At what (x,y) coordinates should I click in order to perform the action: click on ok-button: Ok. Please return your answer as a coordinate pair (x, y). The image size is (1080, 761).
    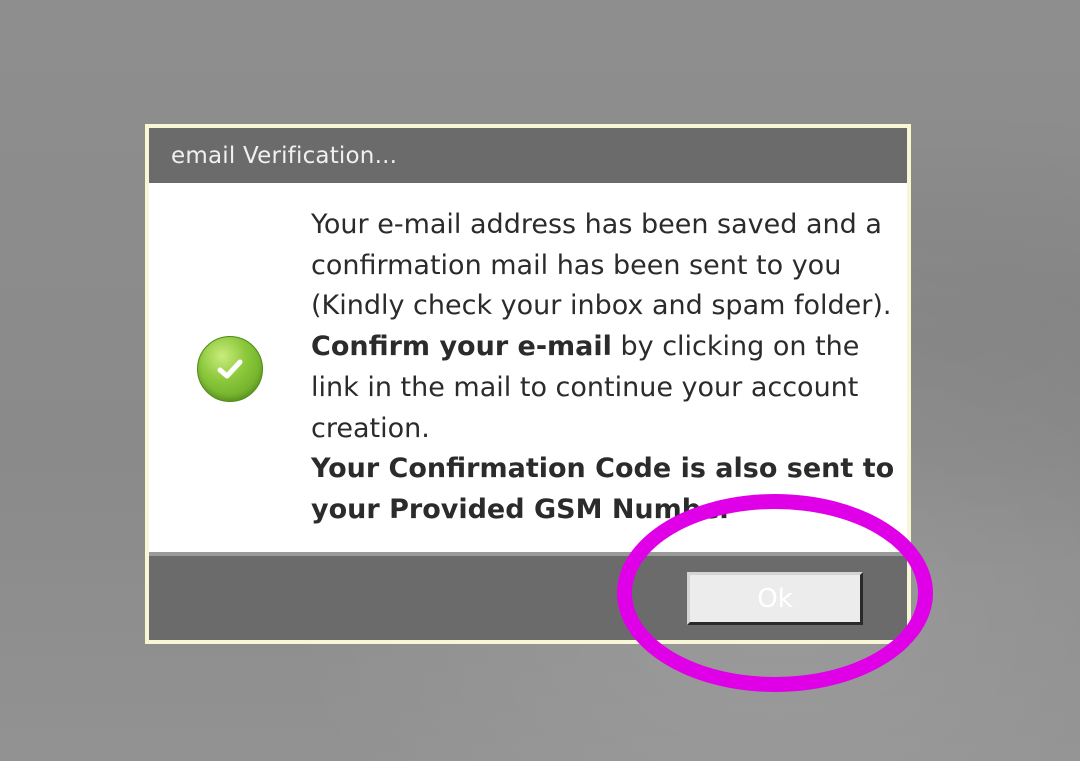
    Looking at the image, I should click on (775, 598).